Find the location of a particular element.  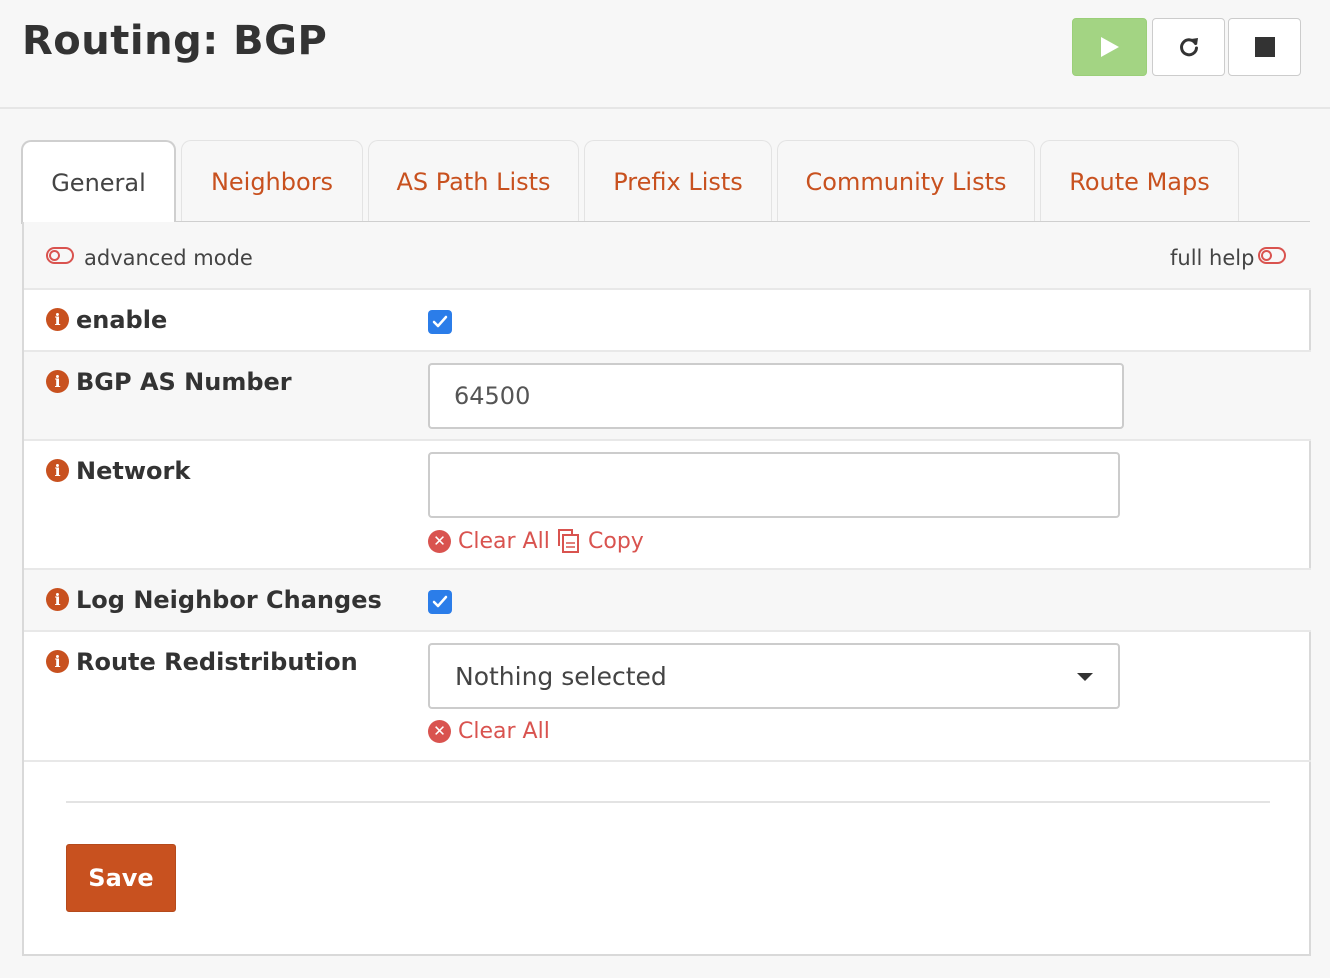

stop-icon is located at coordinates (1264, 47).